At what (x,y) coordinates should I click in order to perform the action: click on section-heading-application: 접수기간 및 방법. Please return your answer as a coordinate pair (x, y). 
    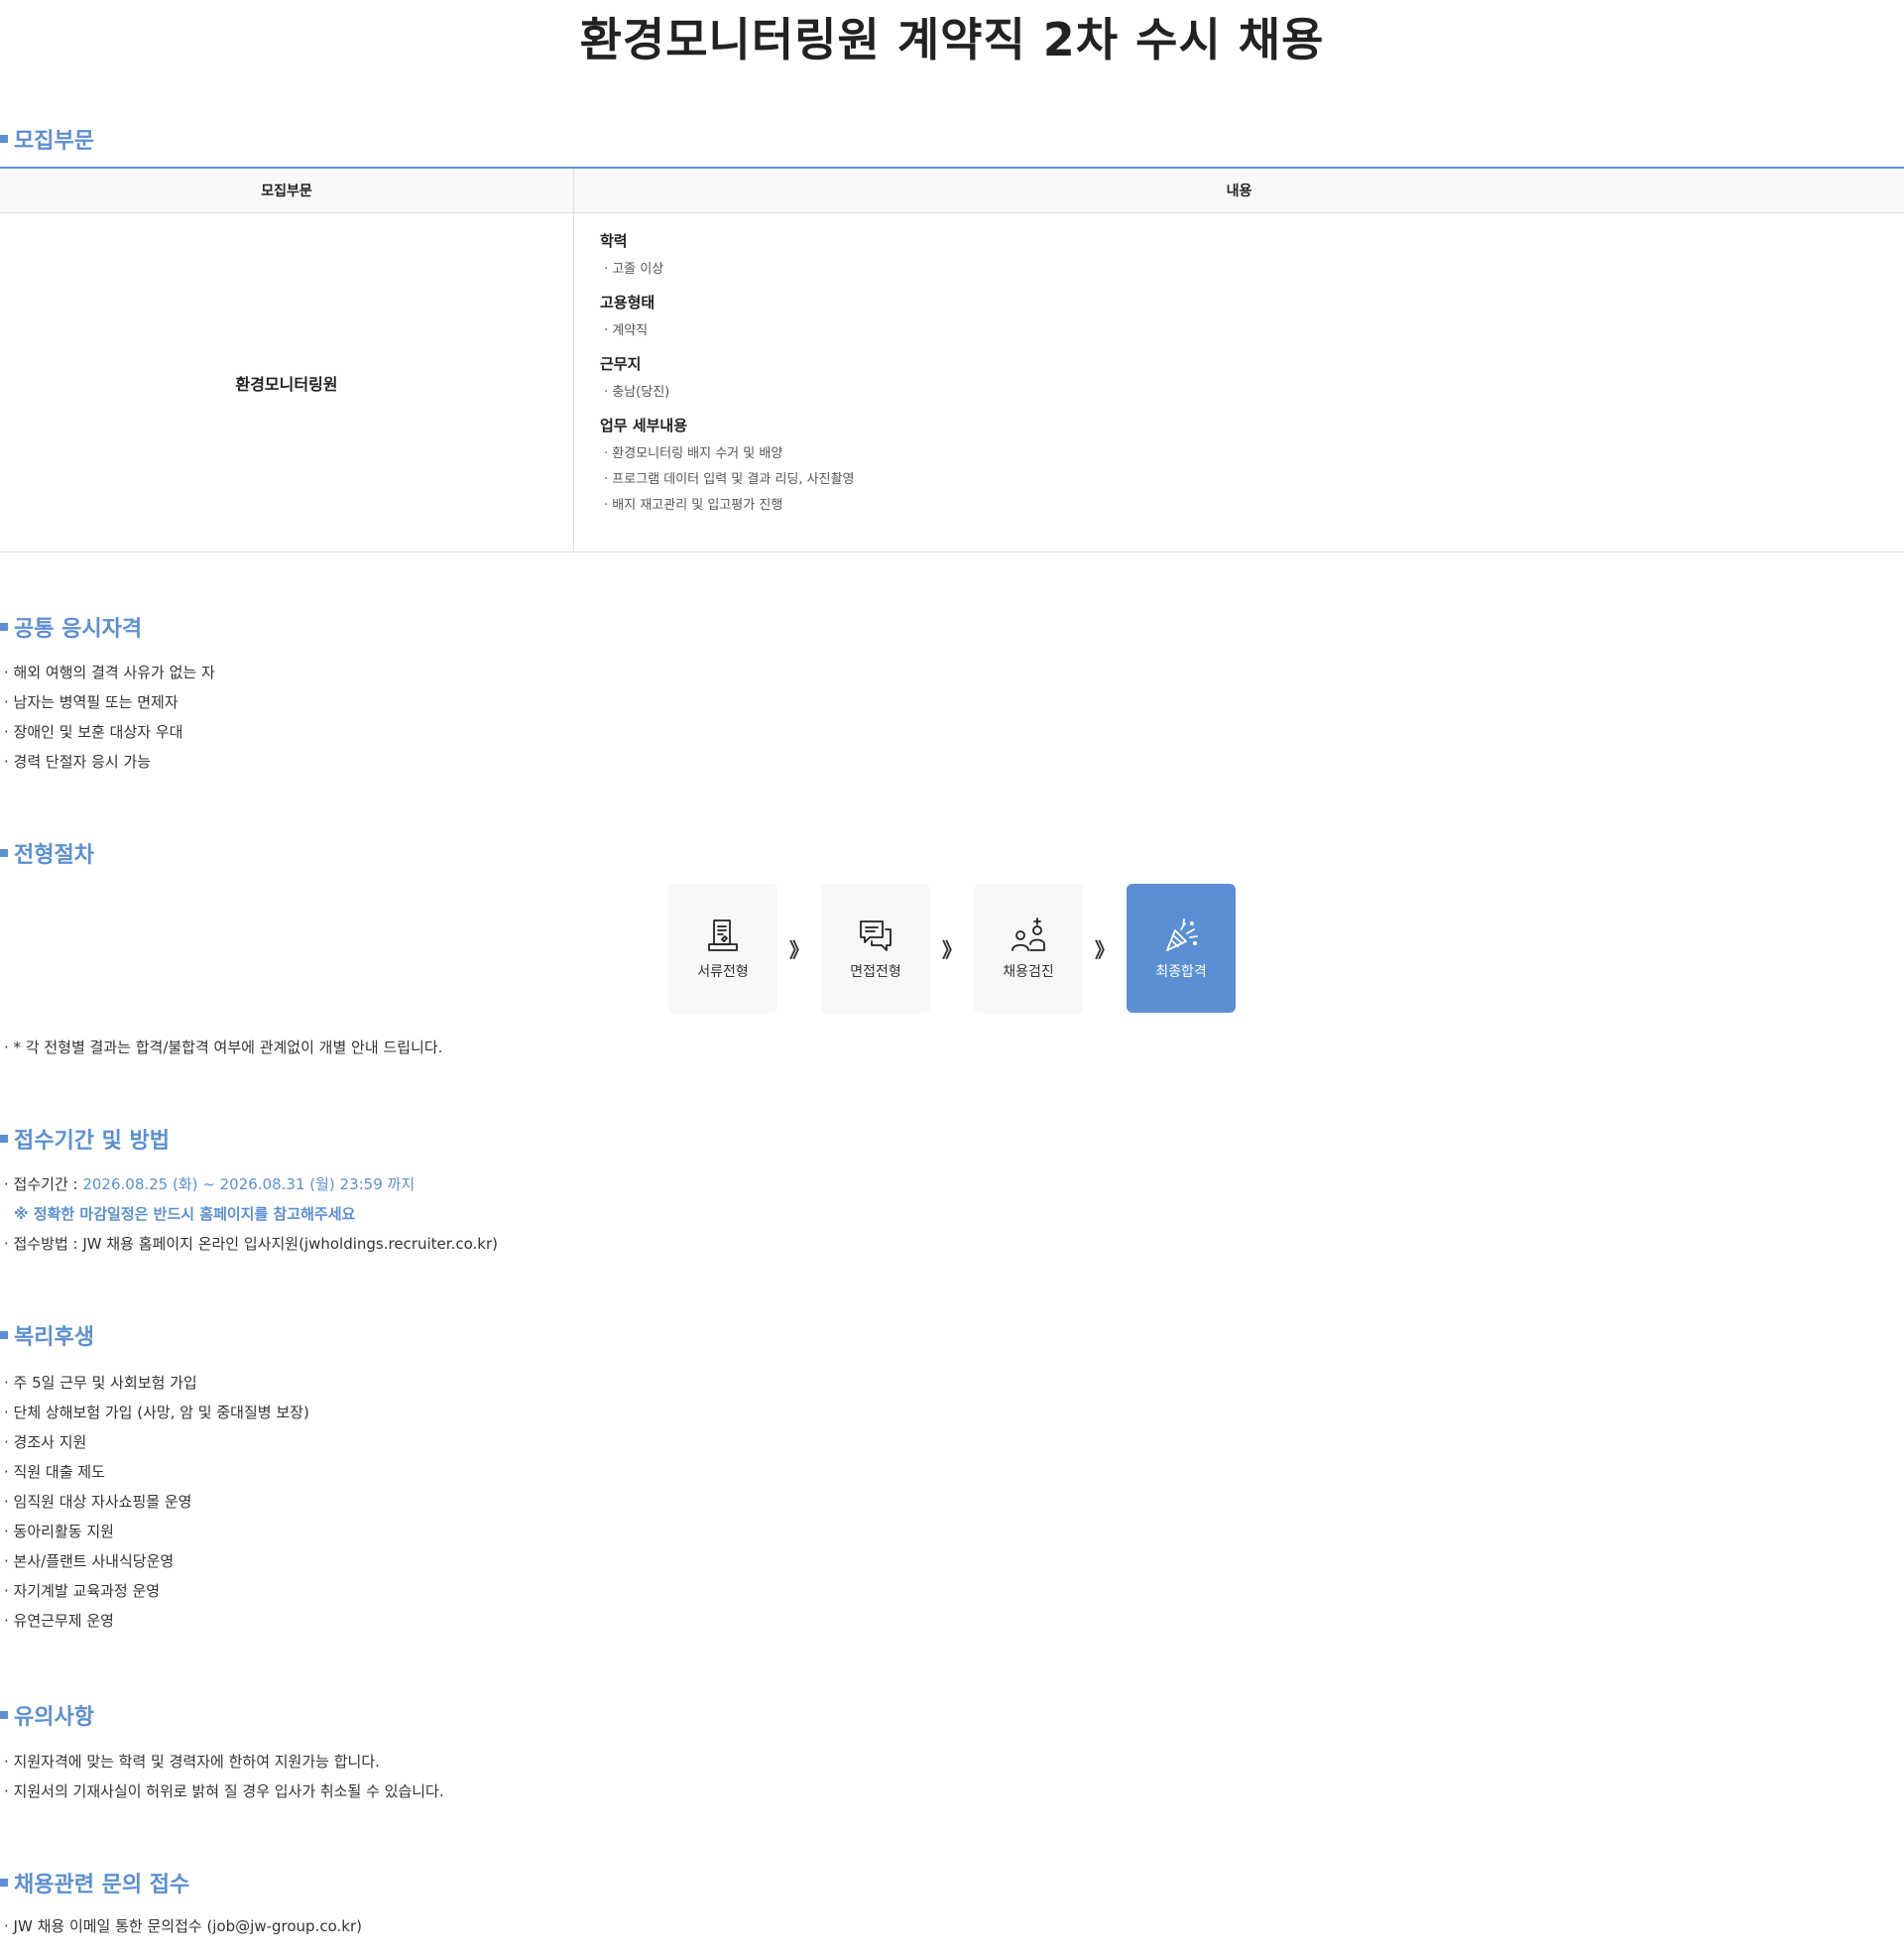
    Looking at the image, I should click on (85, 1139).